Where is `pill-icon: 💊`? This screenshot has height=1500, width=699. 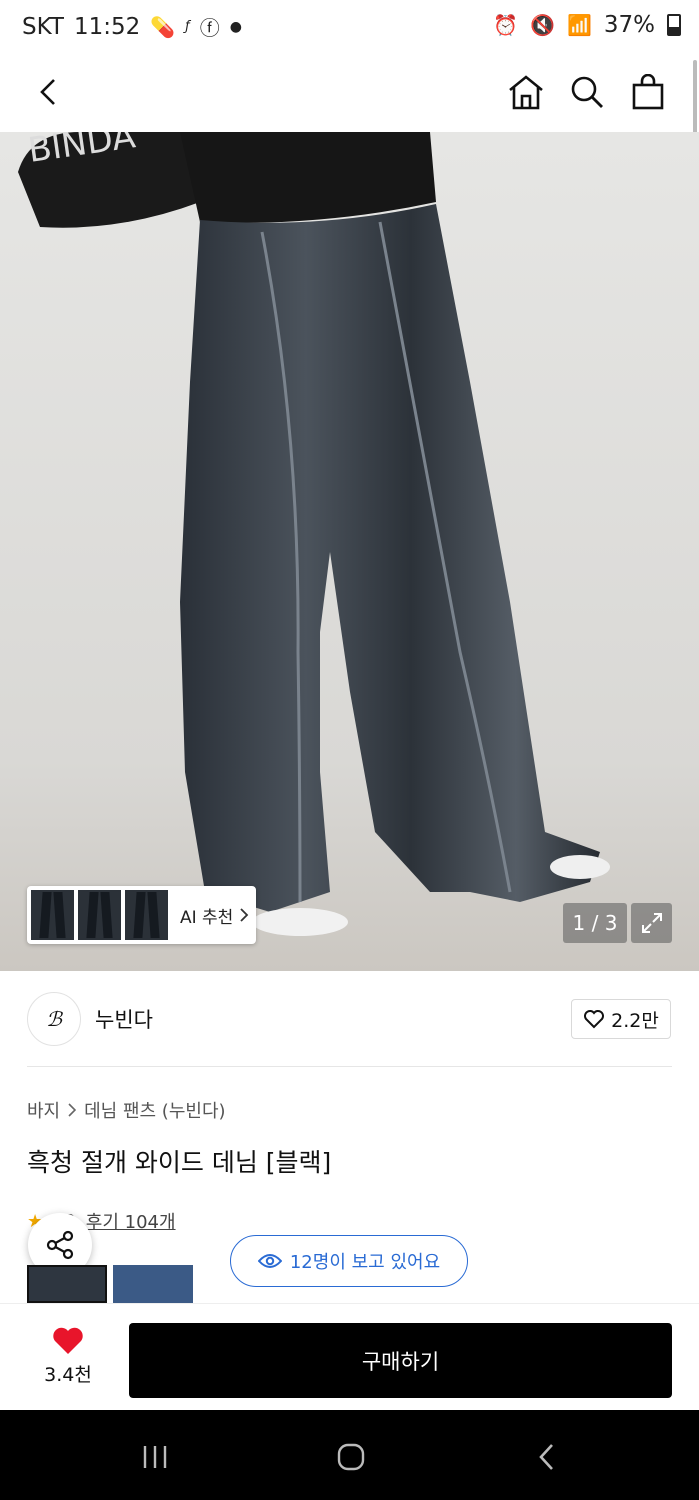
pill-icon: 💊 is located at coordinates (163, 26).